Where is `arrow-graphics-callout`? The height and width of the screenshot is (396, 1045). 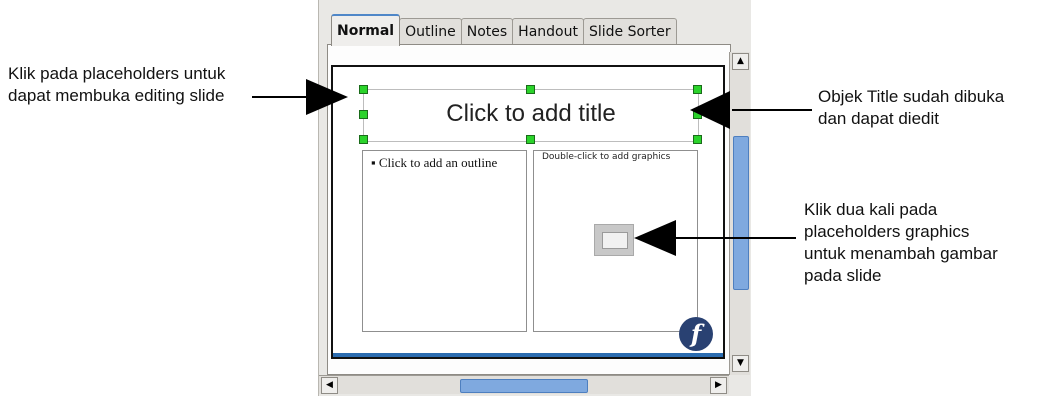 arrow-graphics-callout is located at coordinates (715, 238).